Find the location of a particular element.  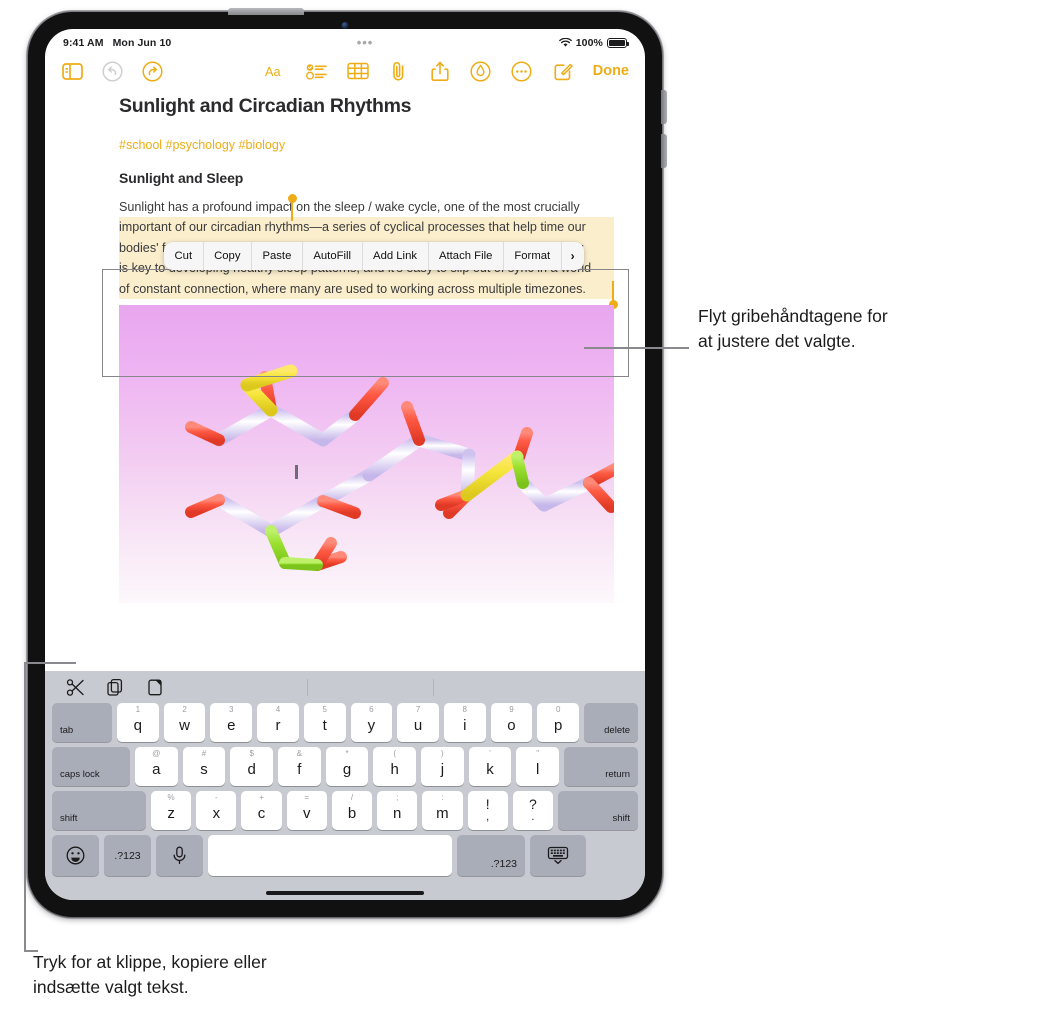

redo-icon is located at coordinates (152, 71).